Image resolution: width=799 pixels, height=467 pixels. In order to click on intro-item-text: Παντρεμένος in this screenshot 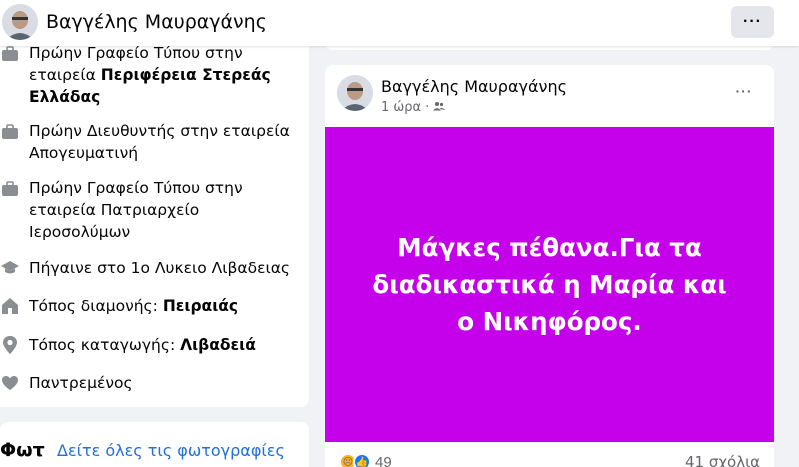, I will do `click(81, 383)`.